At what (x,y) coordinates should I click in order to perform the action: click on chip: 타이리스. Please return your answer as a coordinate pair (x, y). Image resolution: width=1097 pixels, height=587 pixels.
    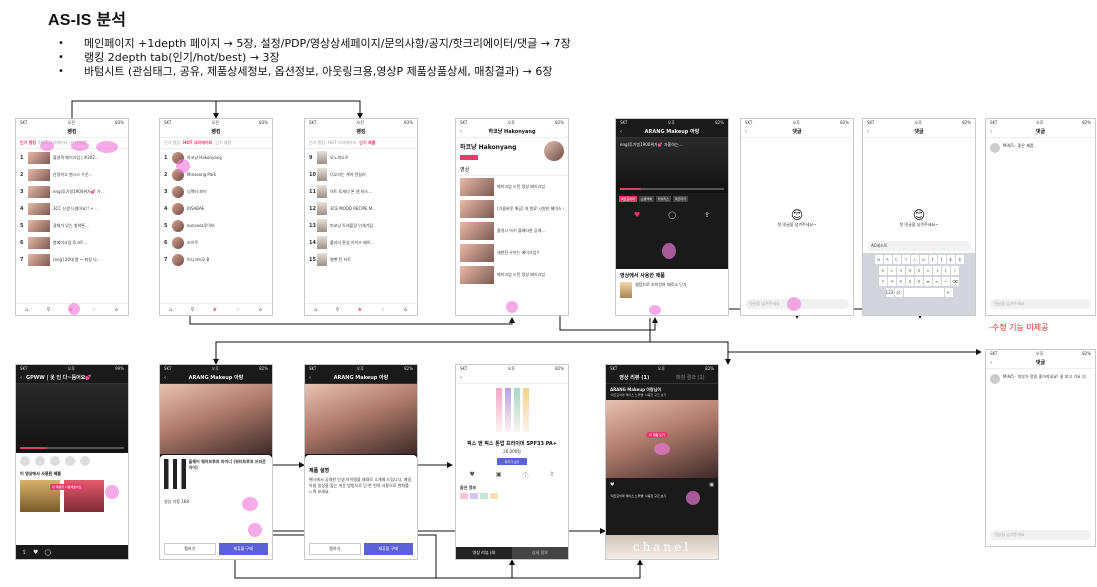
    Looking at the image, I should click on (663, 199).